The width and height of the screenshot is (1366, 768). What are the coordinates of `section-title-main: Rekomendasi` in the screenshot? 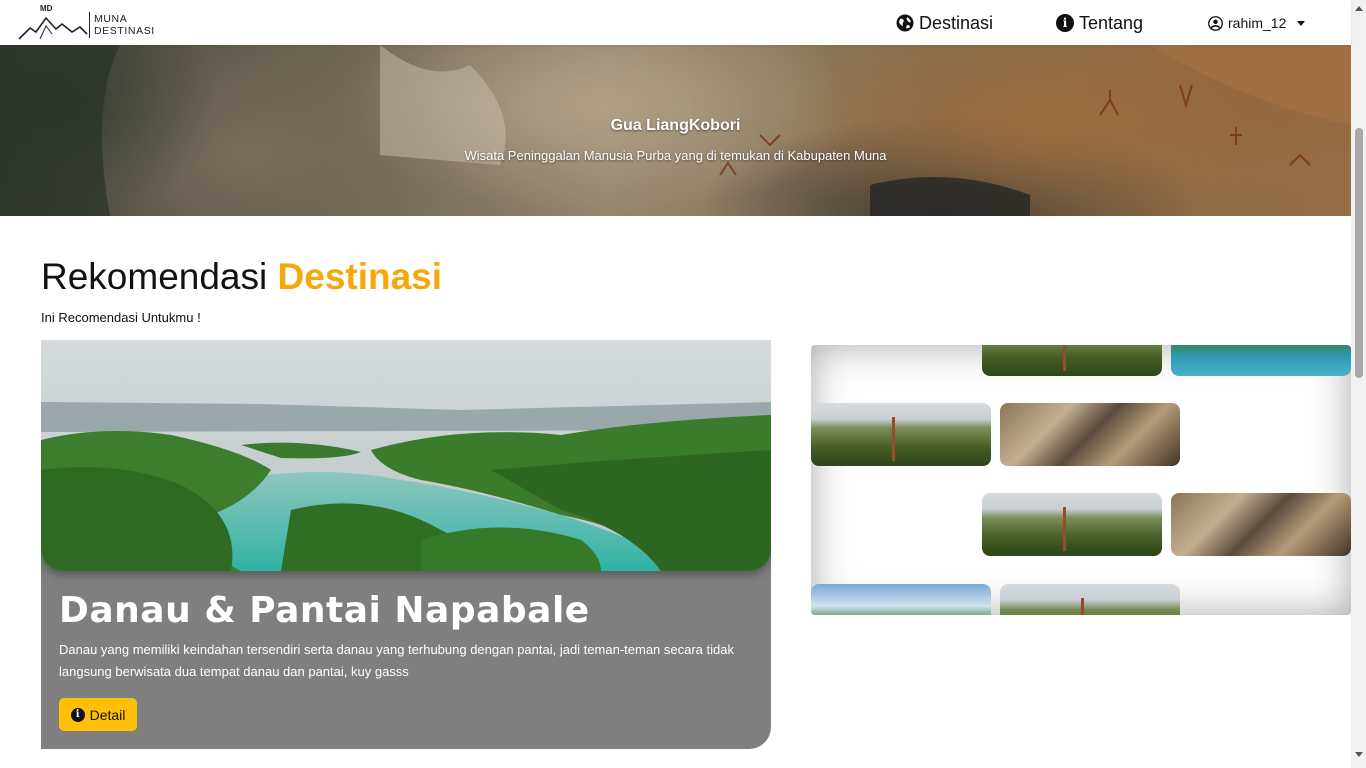 It's located at (154, 276).